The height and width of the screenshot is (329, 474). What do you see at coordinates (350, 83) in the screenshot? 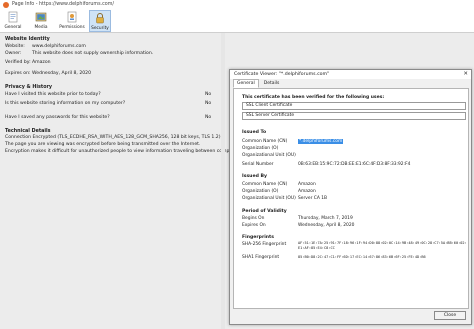
I see `certificate-tabs: General Details` at bounding box center [350, 83].